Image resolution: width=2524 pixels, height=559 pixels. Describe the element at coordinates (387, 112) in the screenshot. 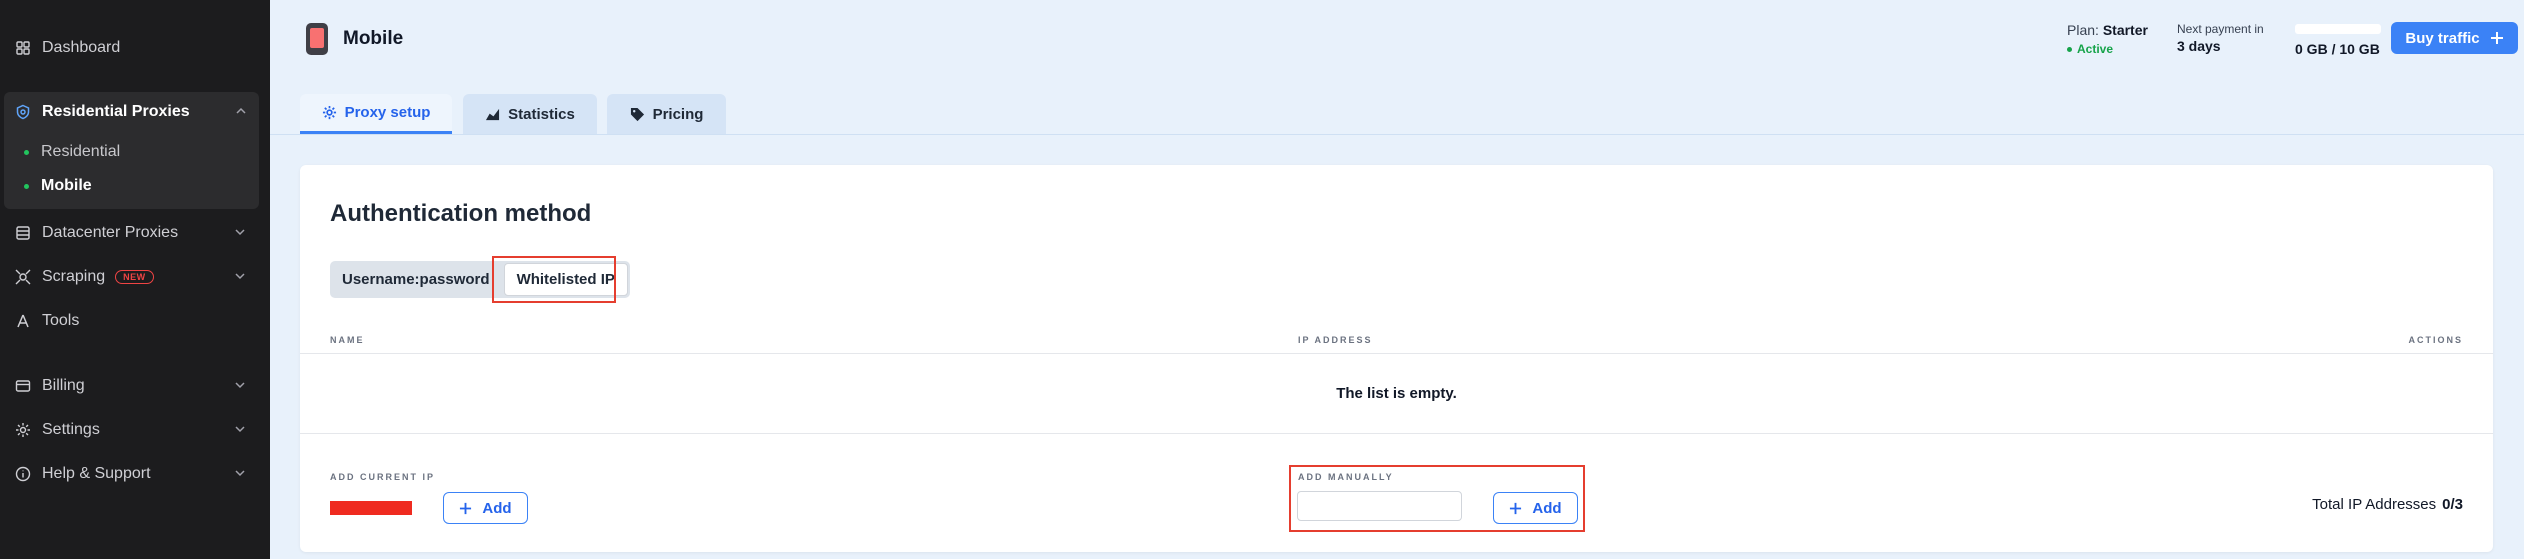

I see `tab-label: Proxy setup` at that location.